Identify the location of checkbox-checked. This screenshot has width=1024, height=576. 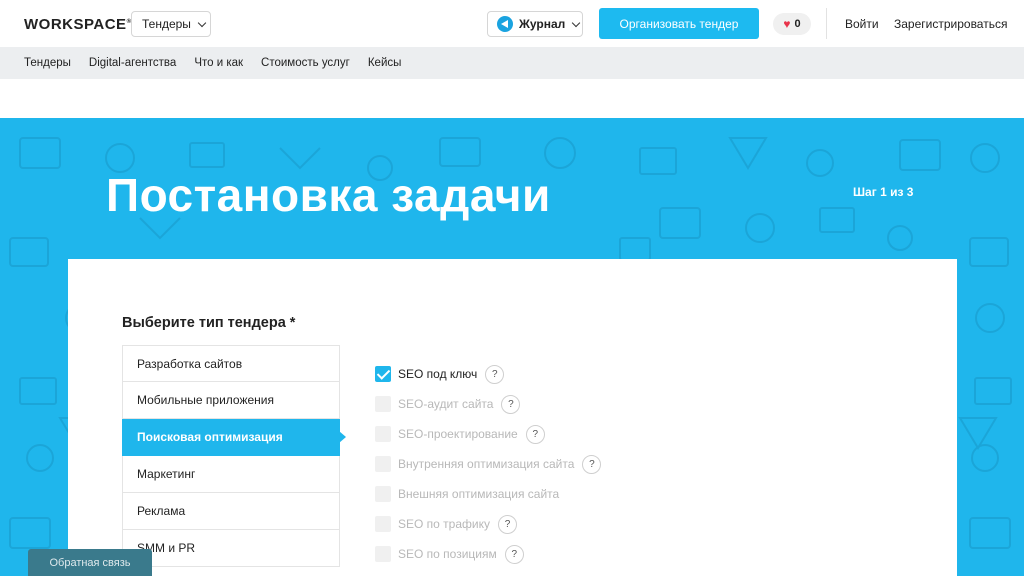
(383, 374).